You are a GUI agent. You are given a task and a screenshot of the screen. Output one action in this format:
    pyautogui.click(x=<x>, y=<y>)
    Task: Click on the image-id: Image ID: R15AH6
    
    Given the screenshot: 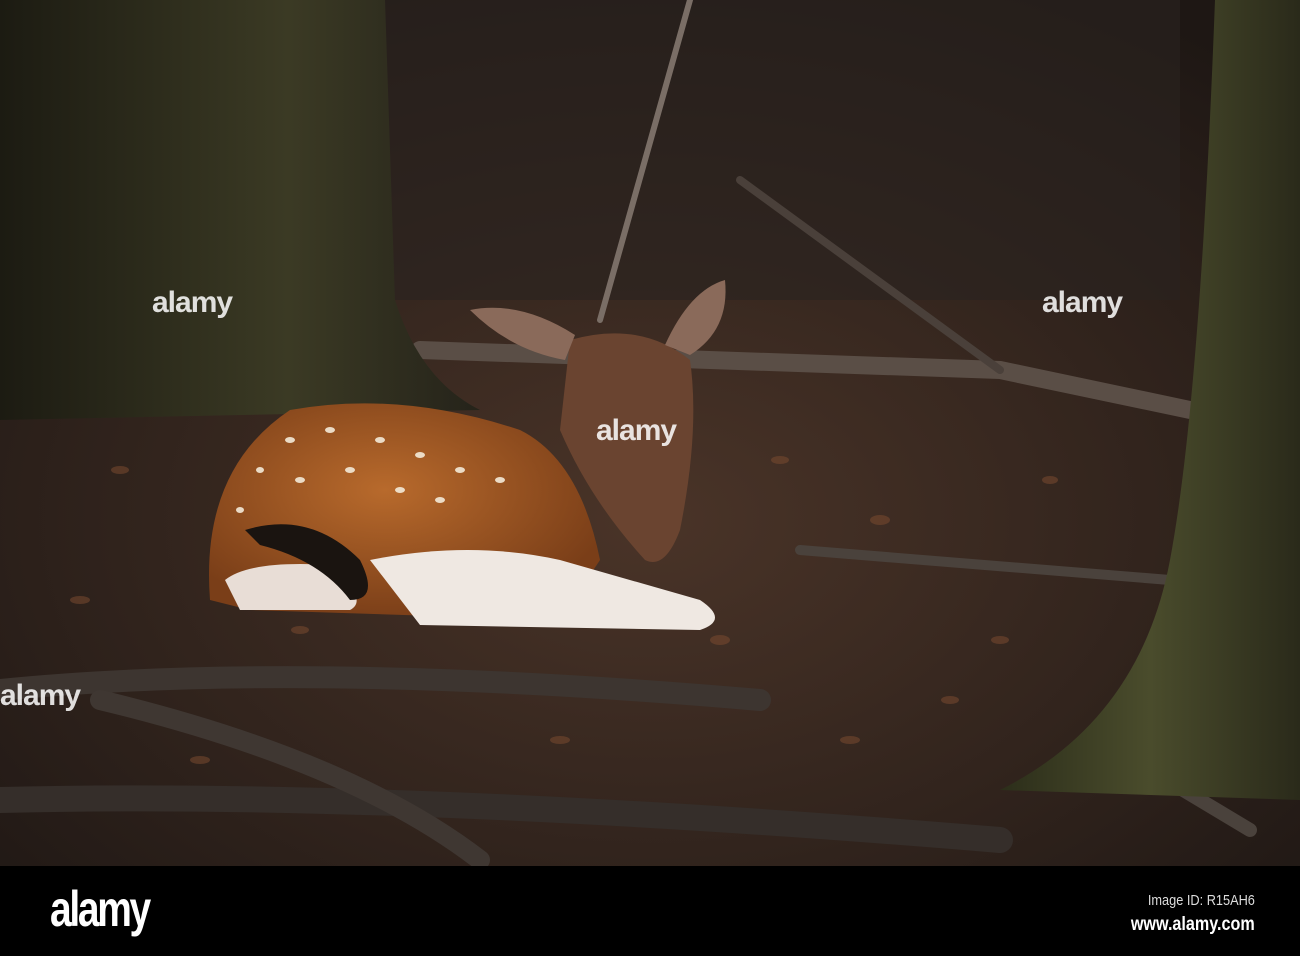 What is the action you would take?
    pyautogui.click(x=1201, y=900)
    